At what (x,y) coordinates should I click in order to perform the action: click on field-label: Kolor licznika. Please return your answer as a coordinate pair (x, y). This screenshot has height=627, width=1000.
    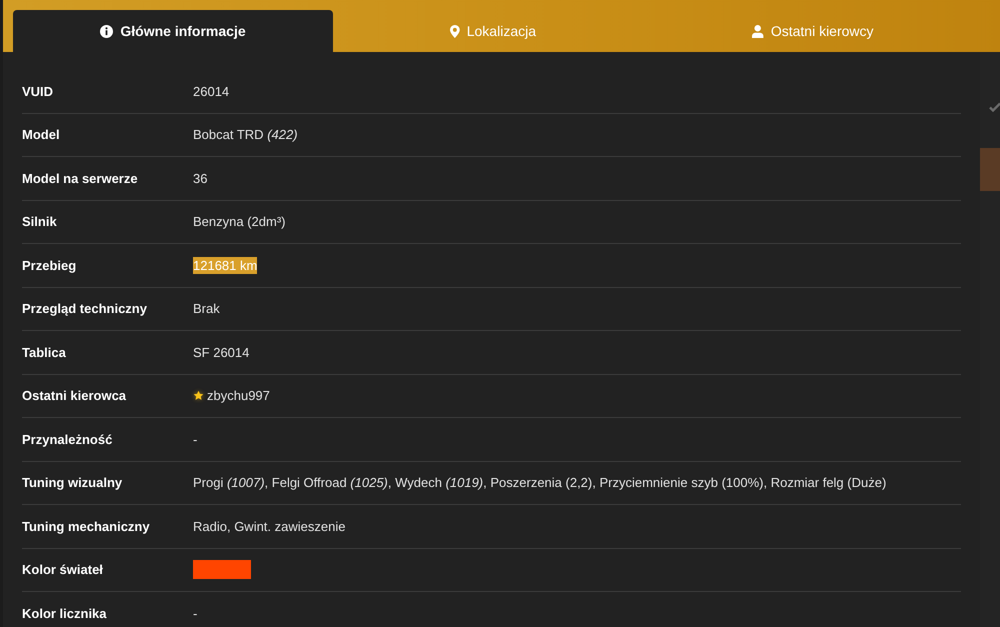
    Looking at the image, I should click on (65, 613).